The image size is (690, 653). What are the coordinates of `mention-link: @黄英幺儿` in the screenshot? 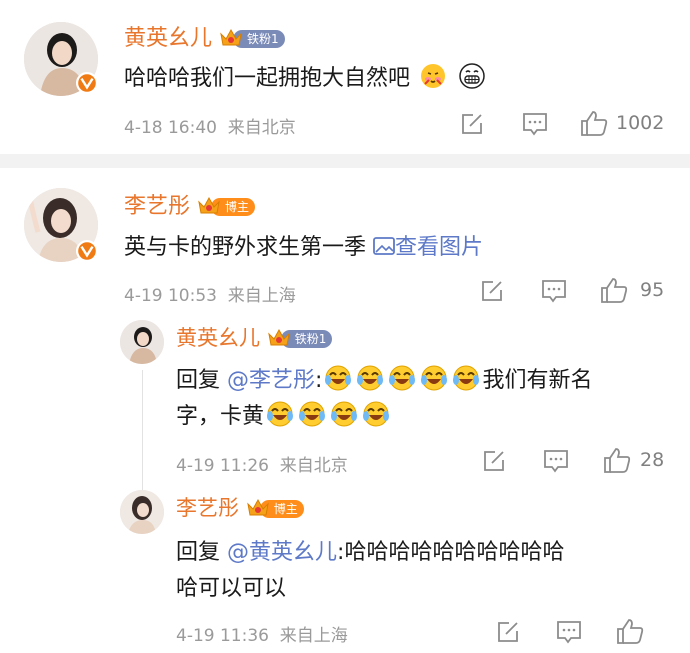 It's located at (282, 552).